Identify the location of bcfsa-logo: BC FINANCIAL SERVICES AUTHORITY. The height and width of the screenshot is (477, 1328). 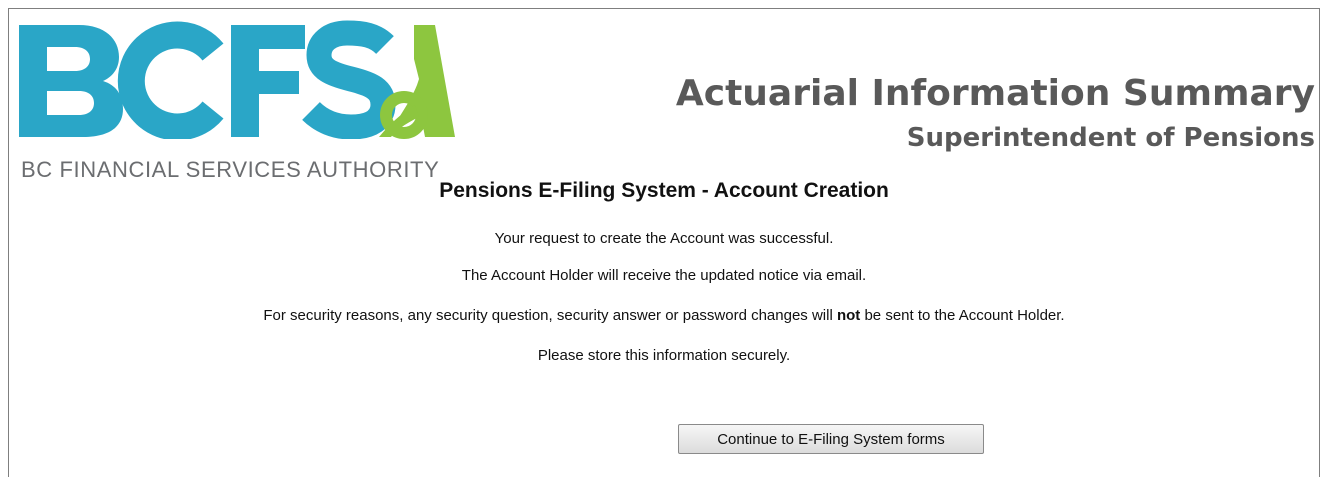
(237, 101).